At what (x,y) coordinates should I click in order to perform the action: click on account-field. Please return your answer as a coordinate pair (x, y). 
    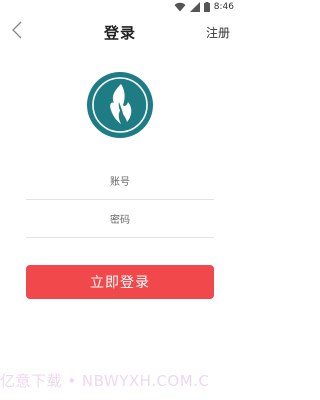
    Looking at the image, I should click on (120, 182).